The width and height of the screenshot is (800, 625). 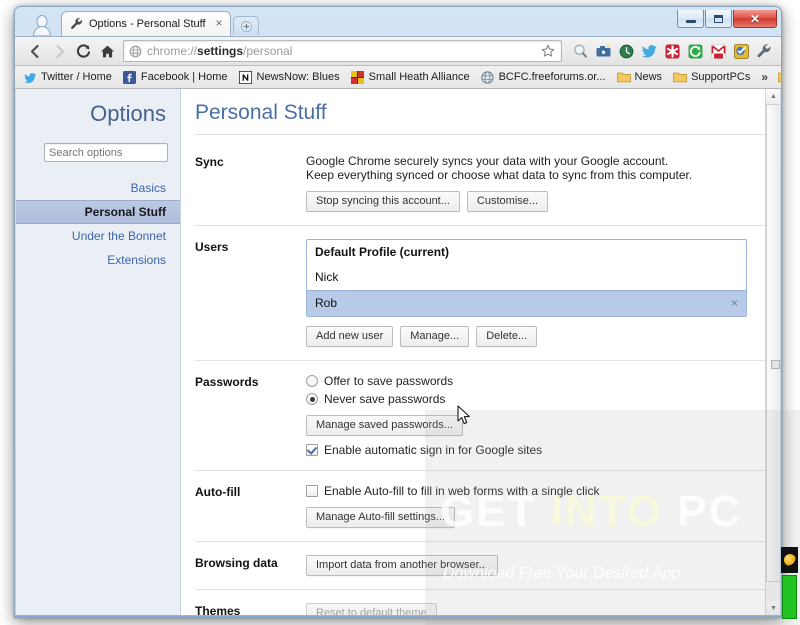 What do you see at coordinates (580, 51) in the screenshot?
I see `magnifier-icon` at bounding box center [580, 51].